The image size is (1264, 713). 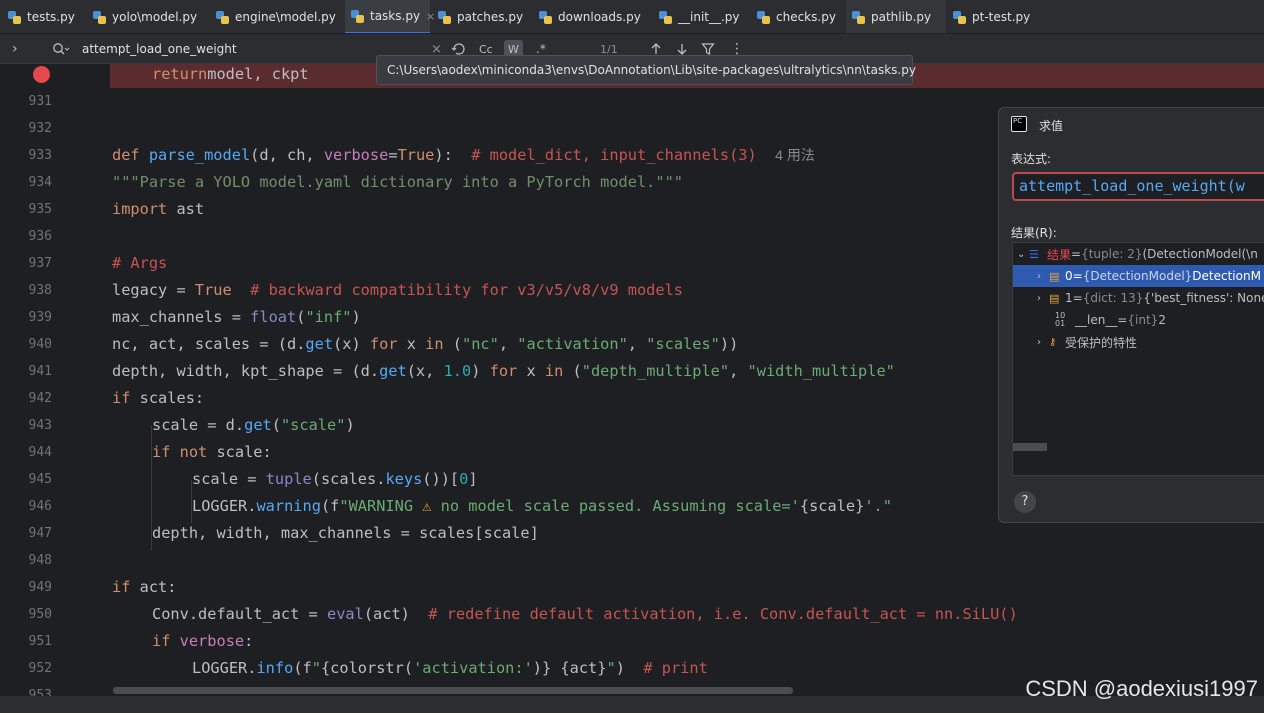 What do you see at coordinates (1138, 320) in the screenshot?
I see `result-len-row: 10 01 __len__ = {int} 2` at bounding box center [1138, 320].